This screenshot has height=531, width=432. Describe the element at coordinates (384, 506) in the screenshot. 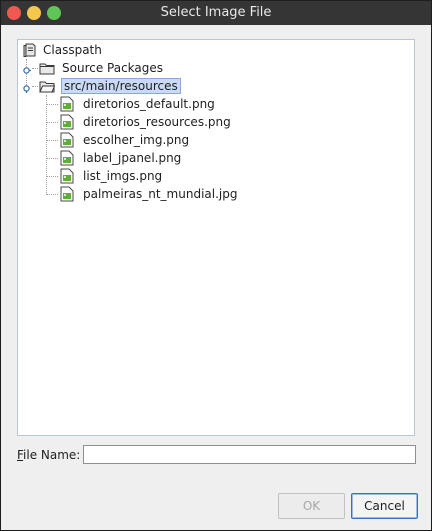

I see `cancel-button: Cancel` at that location.